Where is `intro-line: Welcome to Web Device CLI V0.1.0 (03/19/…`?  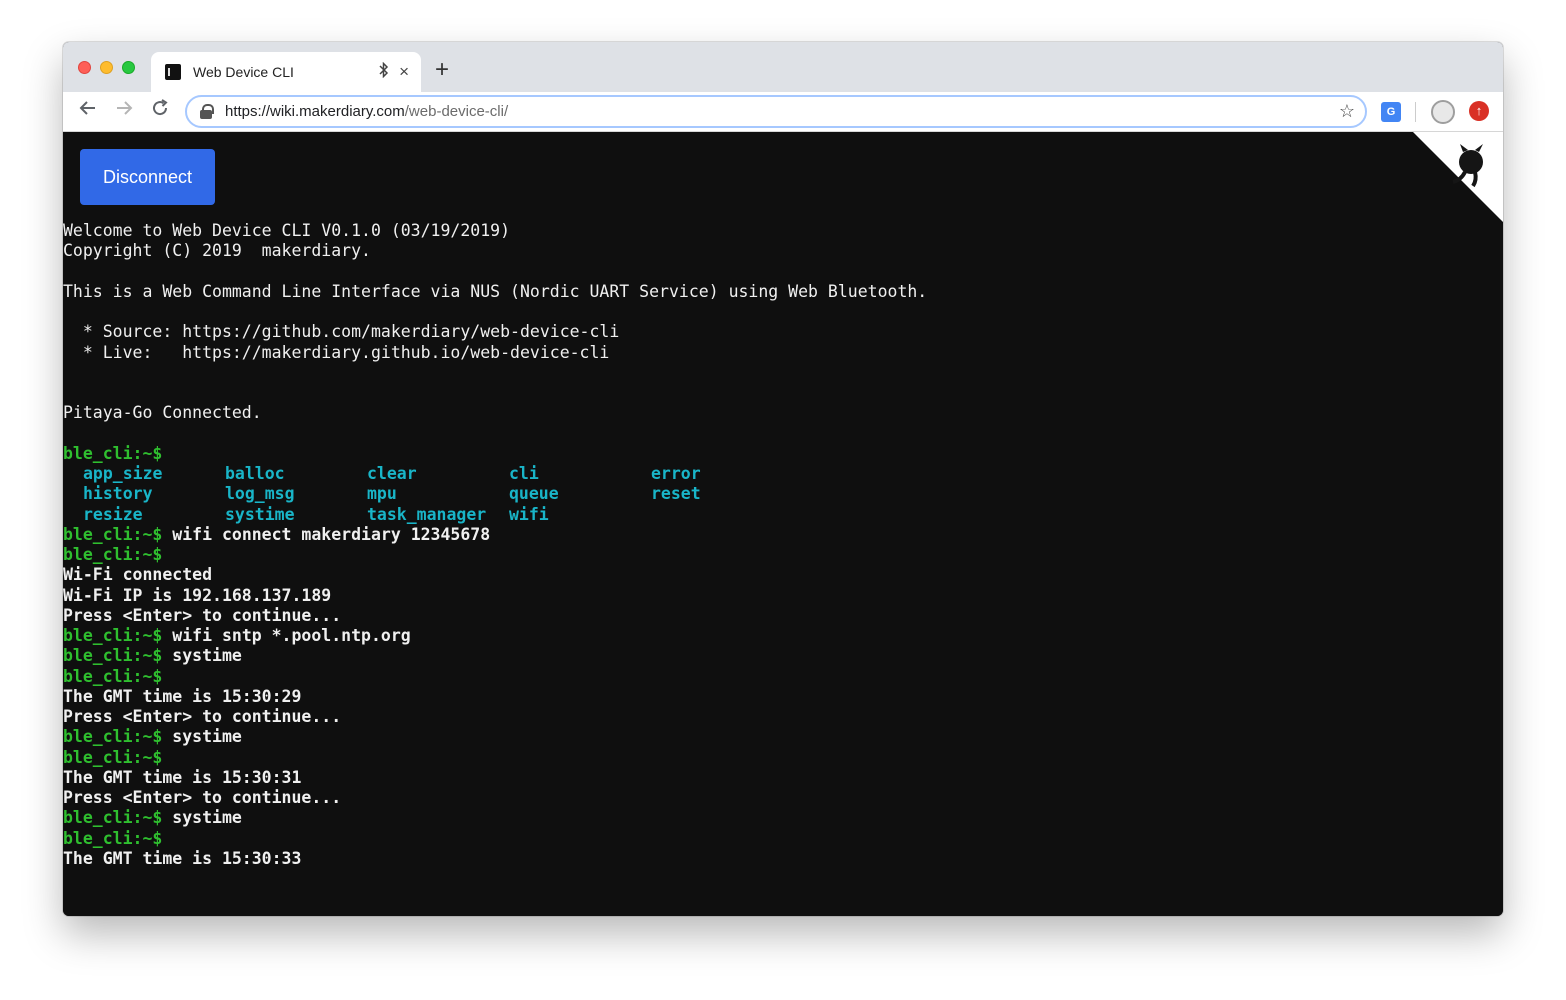
intro-line: Welcome to Web Device CLI V0.1.0 (03/19/… is located at coordinates (287, 230).